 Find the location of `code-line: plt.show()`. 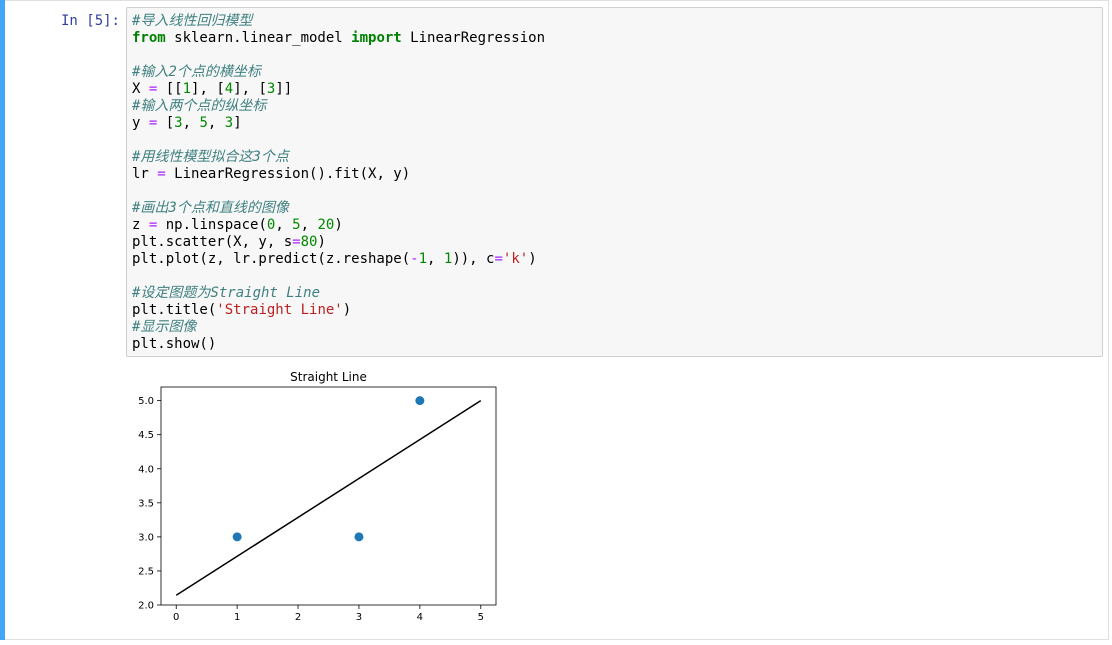

code-line: plt.show() is located at coordinates (338, 344).